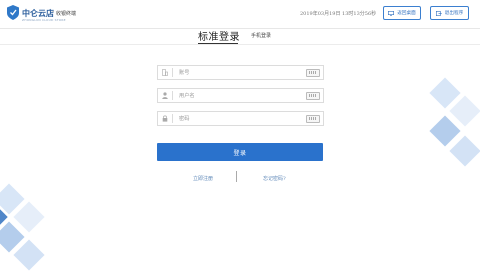 This screenshot has width=480, height=271. I want to click on username-input: 用户名, so click(242, 95).